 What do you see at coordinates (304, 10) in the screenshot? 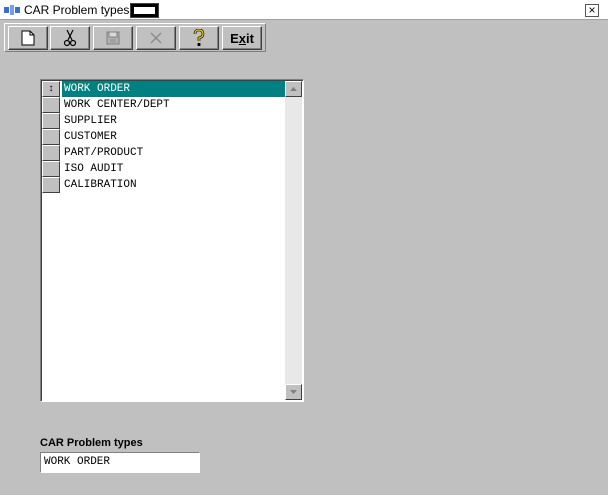
I see `window-title-bar: CAR Problem types ×` at bounding box center [304, 10].